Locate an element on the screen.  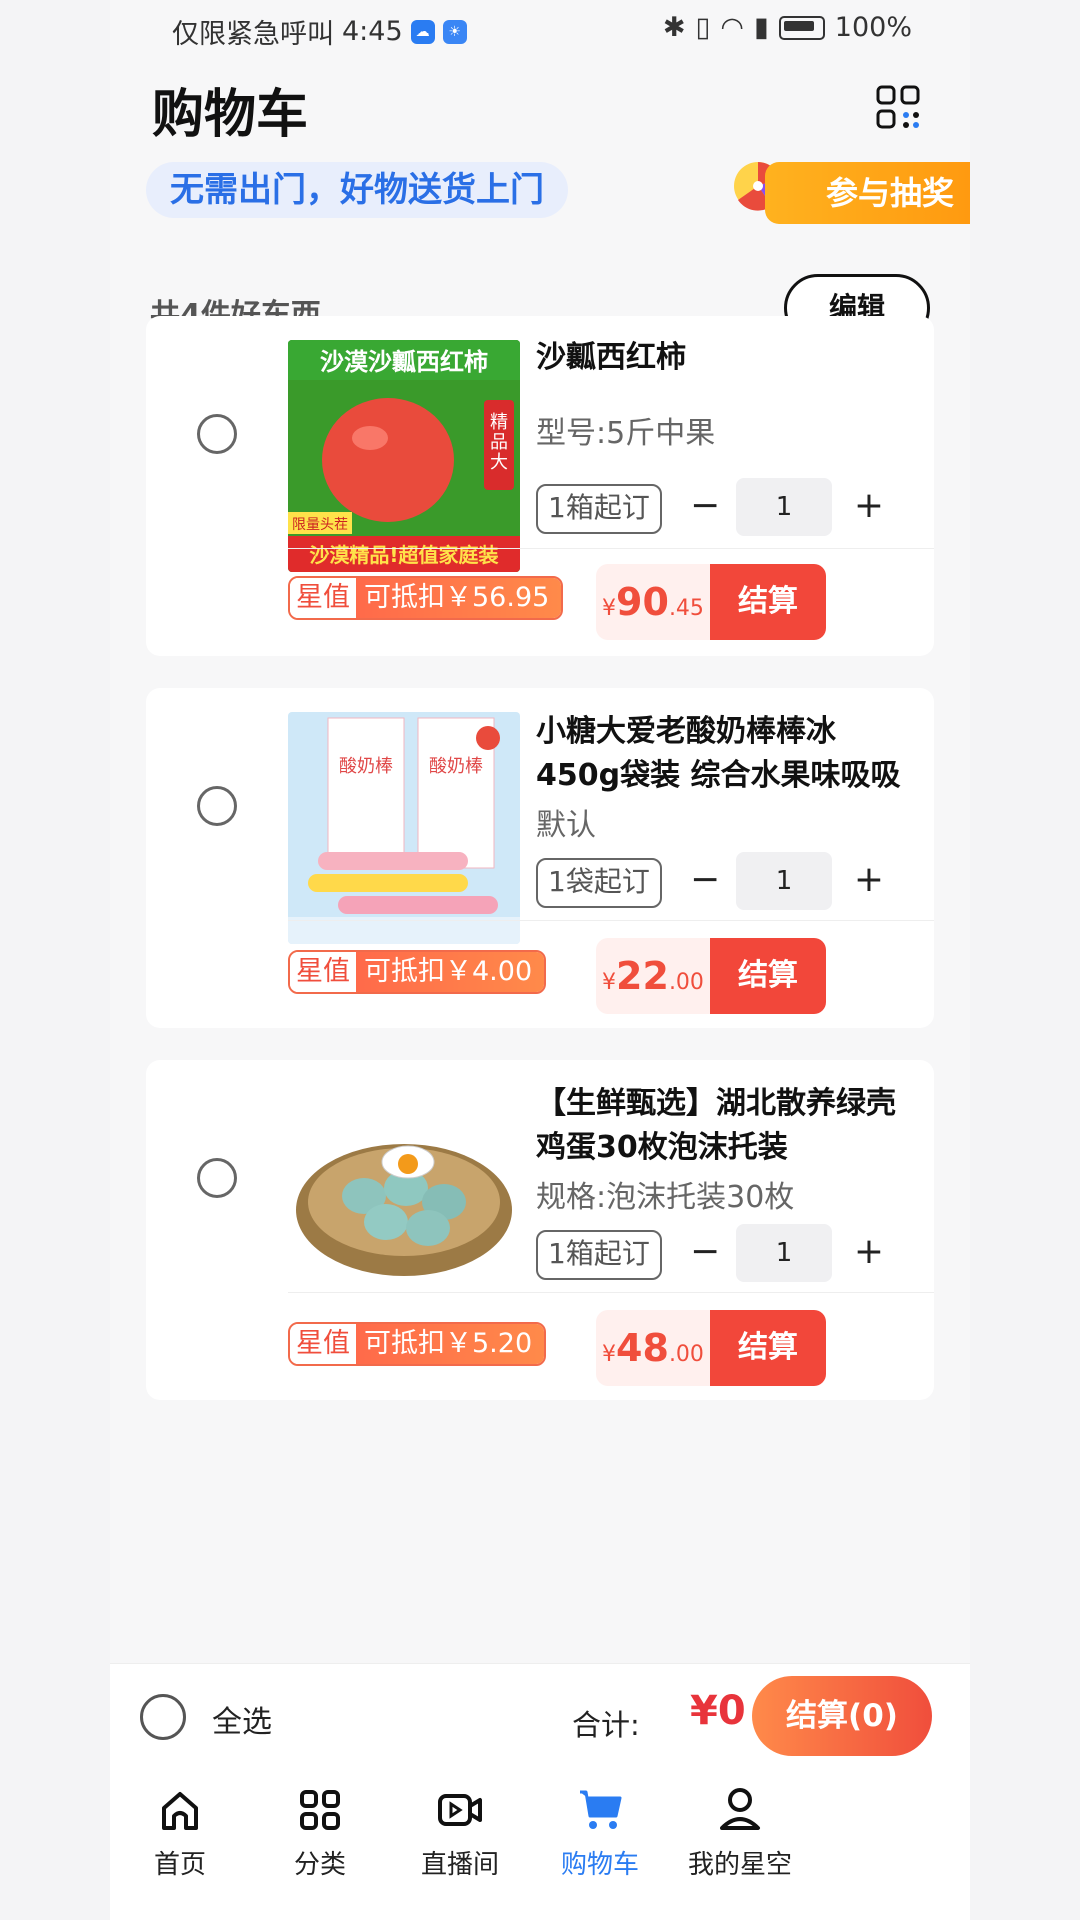
tag-right: 可抵扣￥4.00 is located at coordinates (450, 972).